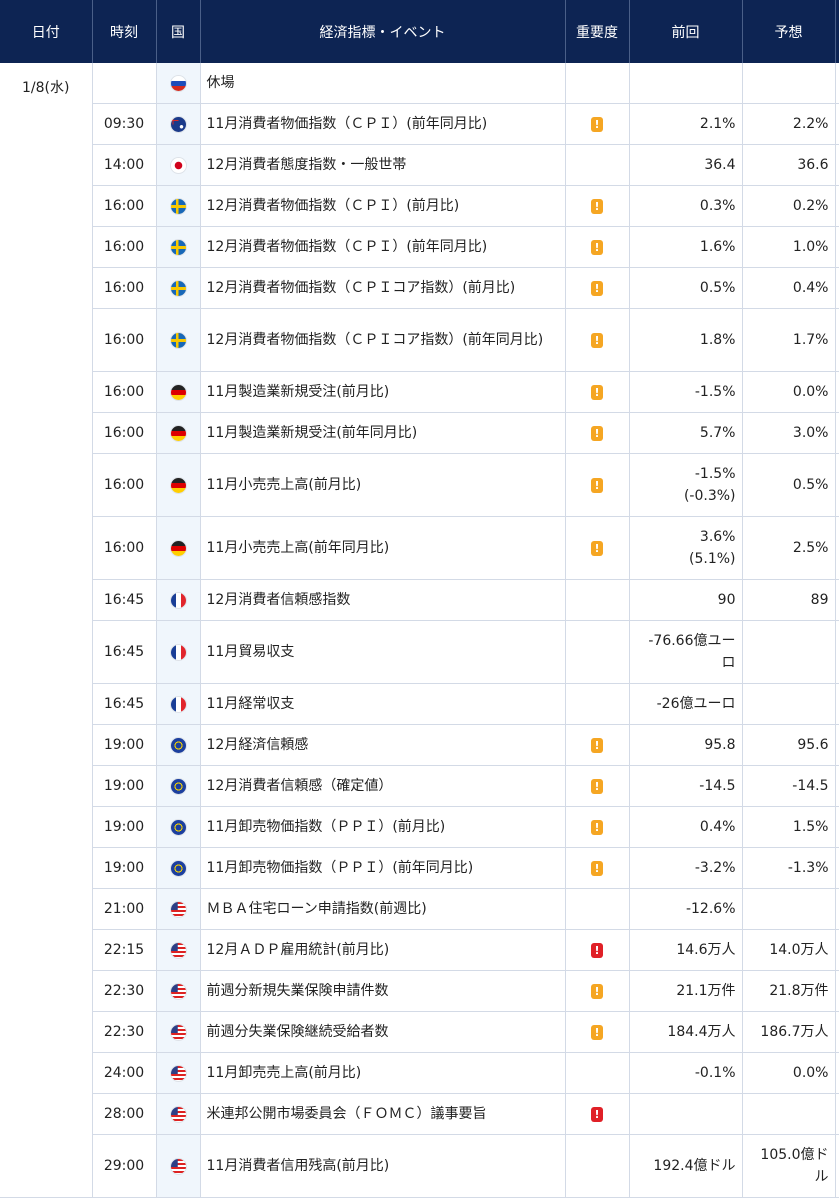  Describe the element at coordinates (383, 600) in the screenshot. I see `event-name: 12月消費者信頼感指数` at that location.